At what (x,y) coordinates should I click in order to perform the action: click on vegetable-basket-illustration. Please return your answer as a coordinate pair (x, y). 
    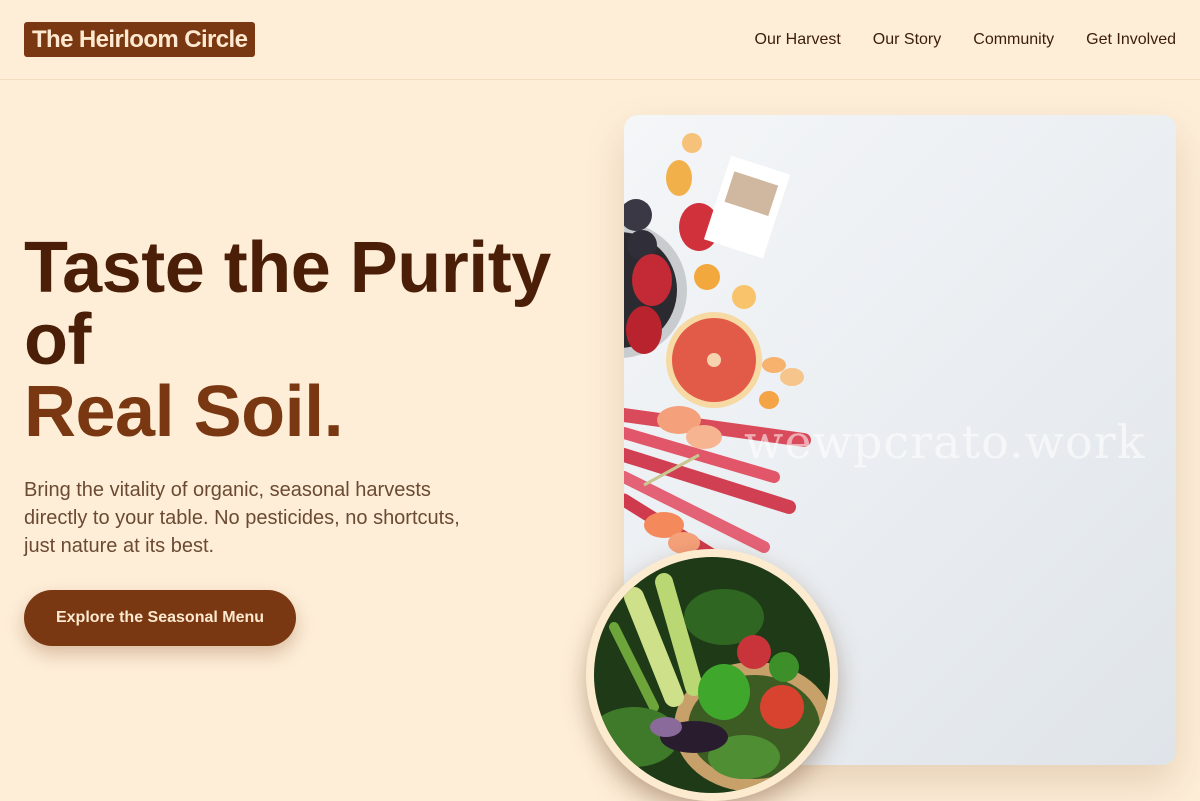
    Looking at the image, I should click on (712, 675).